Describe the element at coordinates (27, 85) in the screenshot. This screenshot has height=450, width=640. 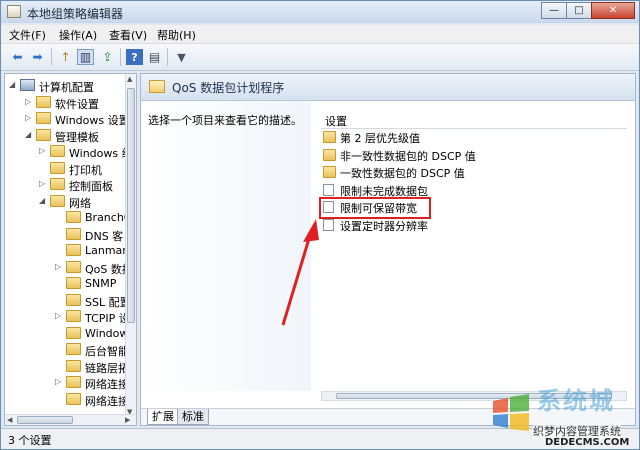
I see `computer-icon` at that location.